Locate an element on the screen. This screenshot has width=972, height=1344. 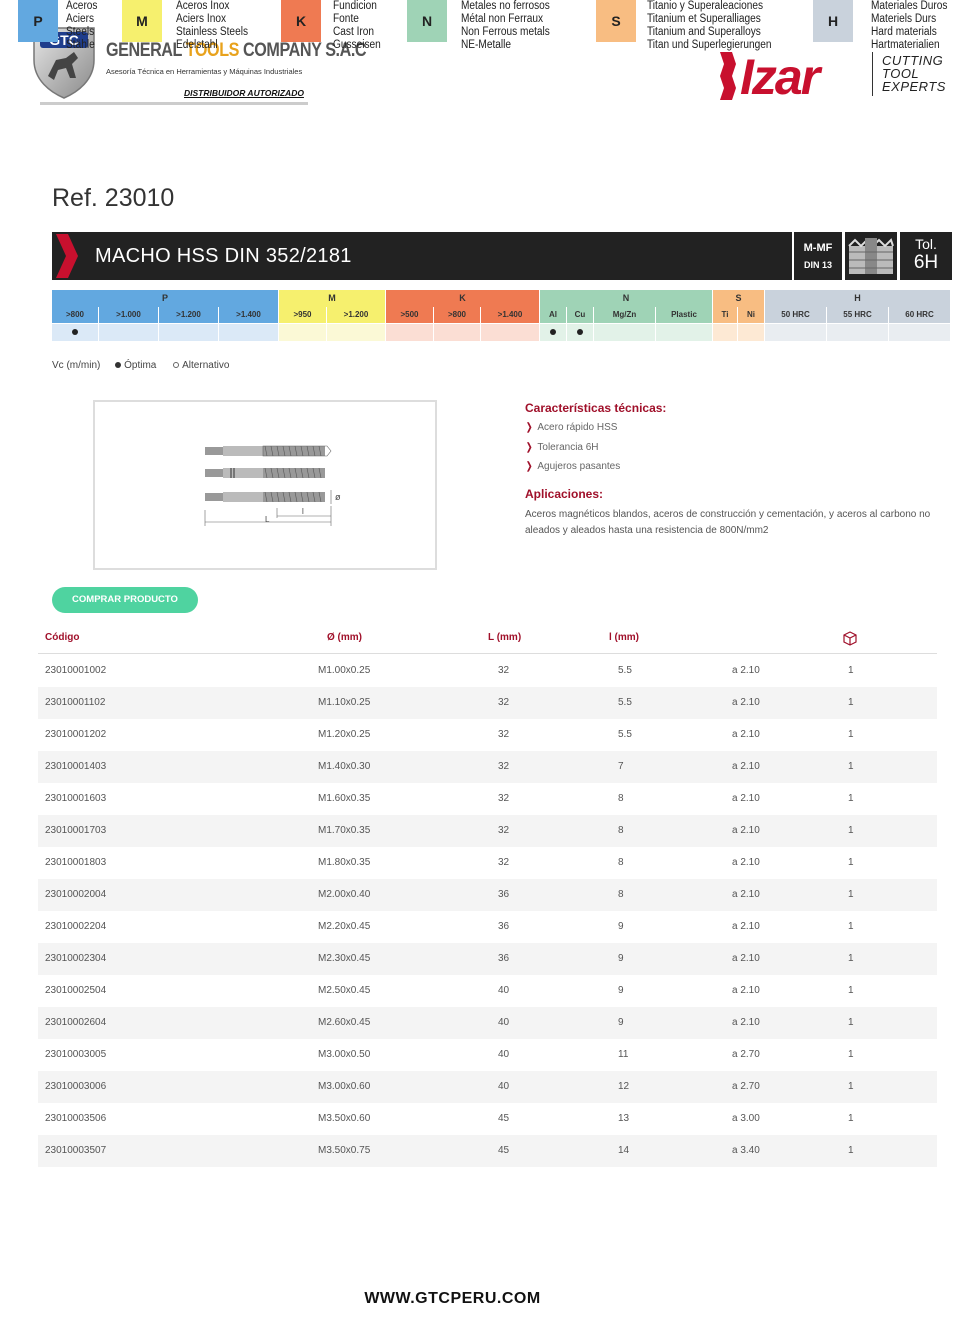
table-row: 23010001703 M1.70x0.35 32 8 a 2.10 1 is located at coordinates (487, 831).